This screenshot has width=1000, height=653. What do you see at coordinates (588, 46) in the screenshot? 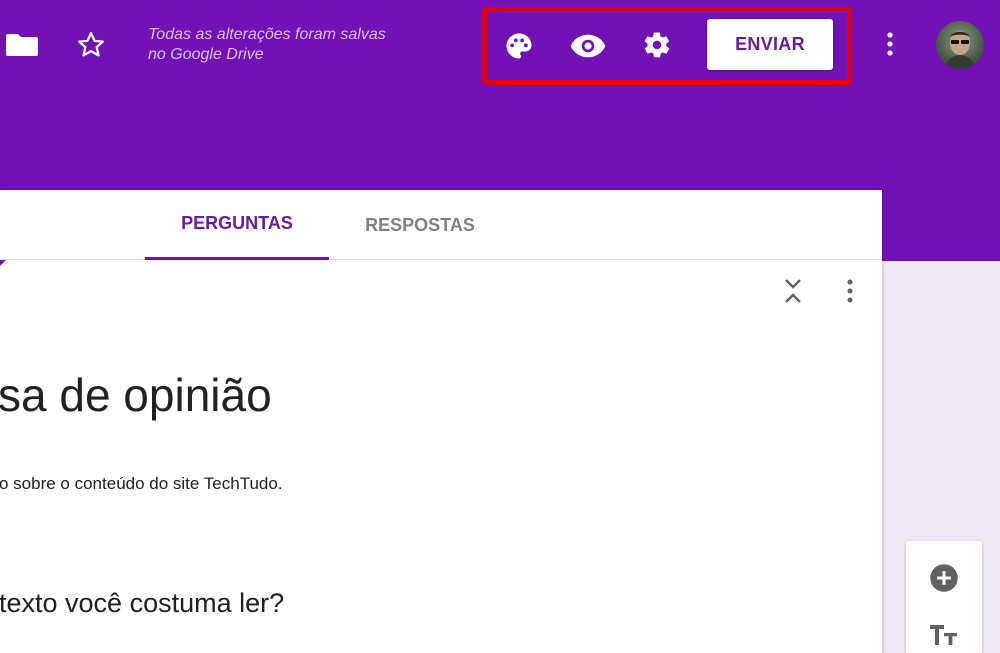
I see `eye-icon` at bounding box center [588, 46].